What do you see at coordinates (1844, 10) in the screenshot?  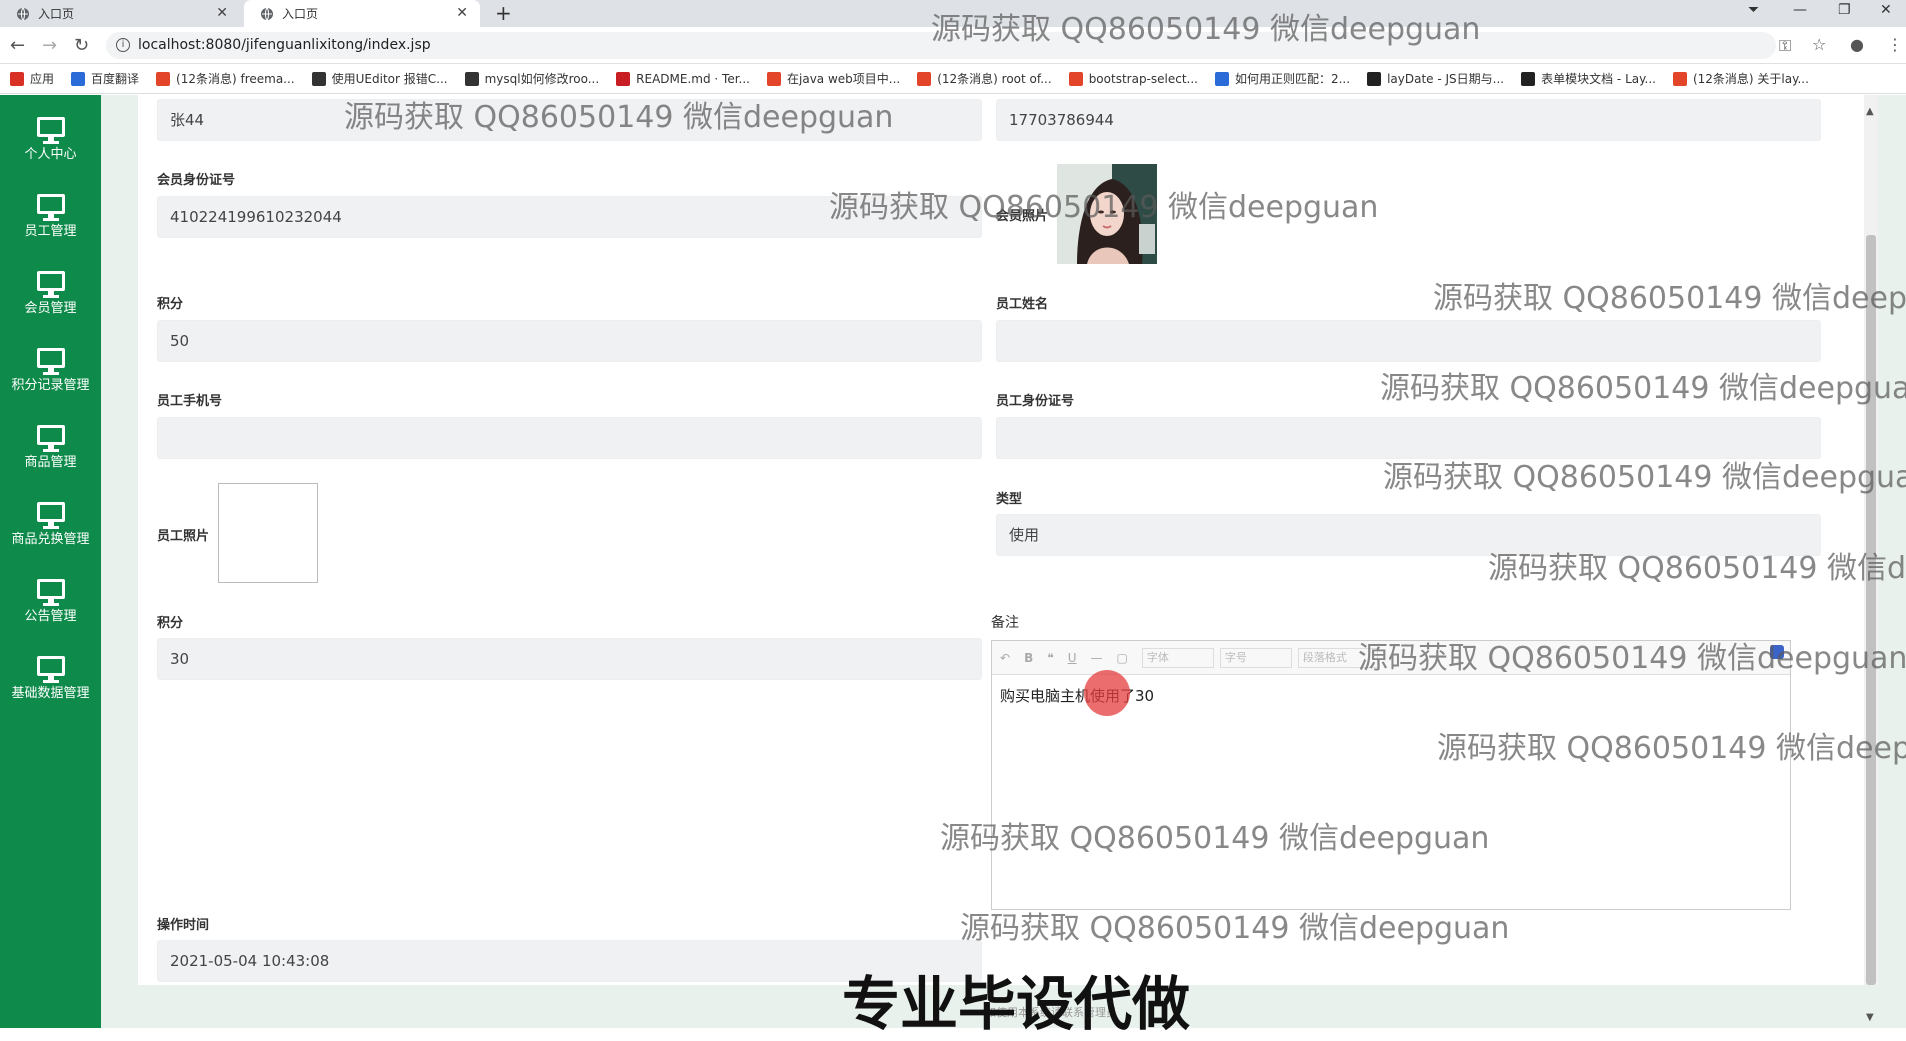 I see `restore-window-icon: ❐` at bounding box center [1844, 10].